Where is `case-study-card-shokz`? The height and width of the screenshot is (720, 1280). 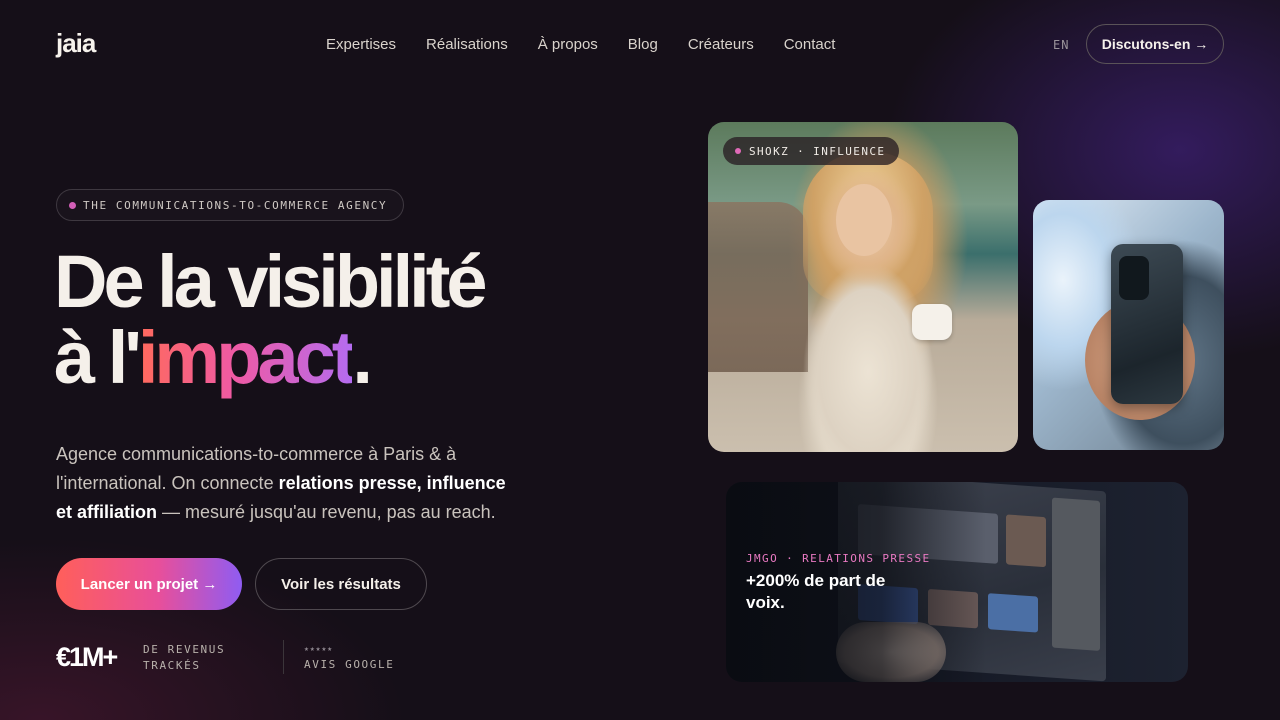 case-study-card-shokz is located at coordinates (863, 287).